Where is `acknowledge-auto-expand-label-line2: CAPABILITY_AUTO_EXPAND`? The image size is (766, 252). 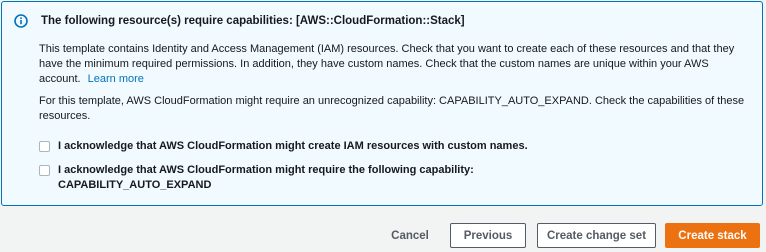
acknowledge-auto-expand-label-line2: CAPABILITY_AUTO_EXPAND is located at coordinates (135, 185).